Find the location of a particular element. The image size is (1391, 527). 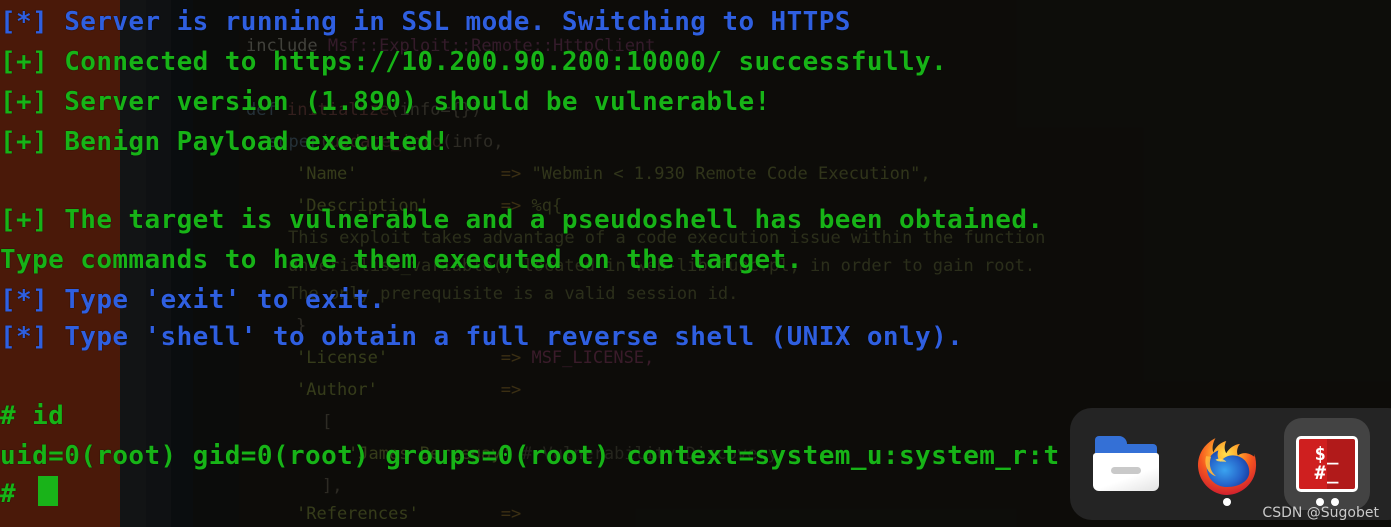

dock: $_ #_ is located at coordinates (1230, 464).